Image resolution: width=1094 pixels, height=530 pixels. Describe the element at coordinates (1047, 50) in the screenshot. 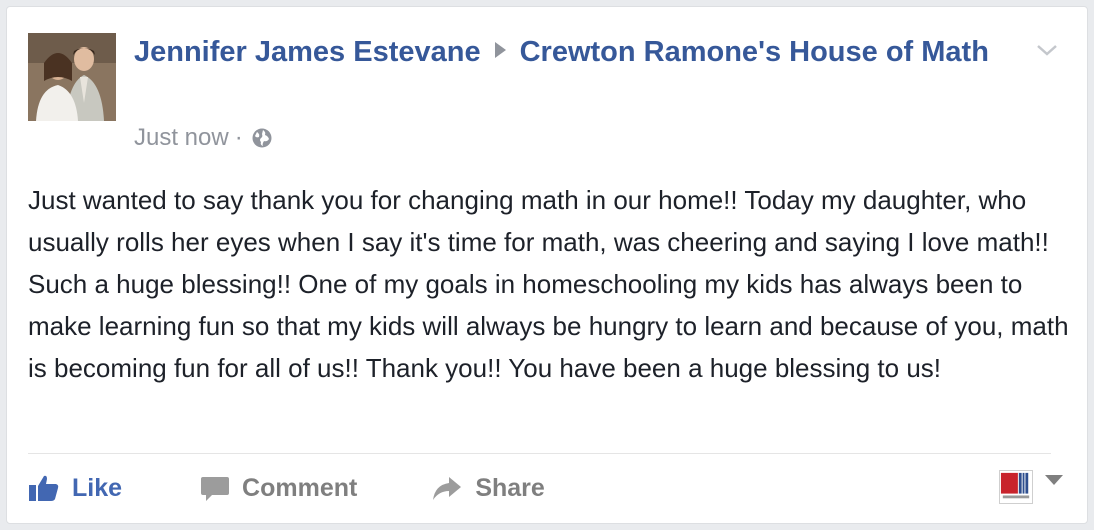

I see `chevron-down-icon` at that location.